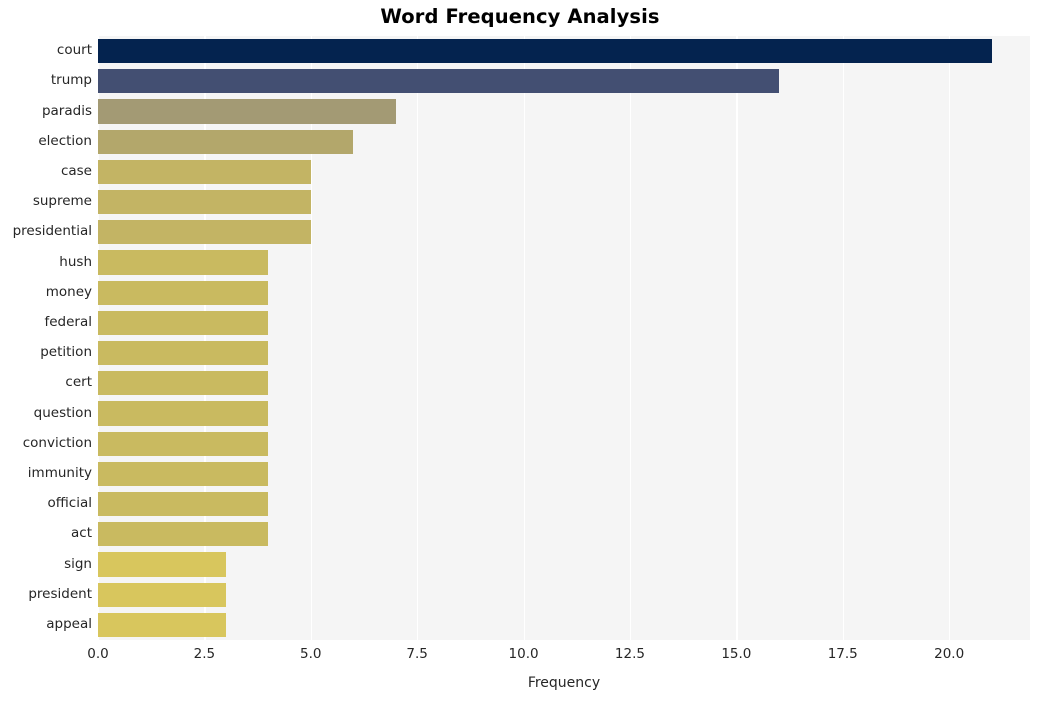 Image resolution: width=1040 pixels, height=701 pixels. What do you see at coordinates (417, 654) in the screenshot?
I see `x-tick-label-7.5: 7.5` at bounding box center [417, 654].